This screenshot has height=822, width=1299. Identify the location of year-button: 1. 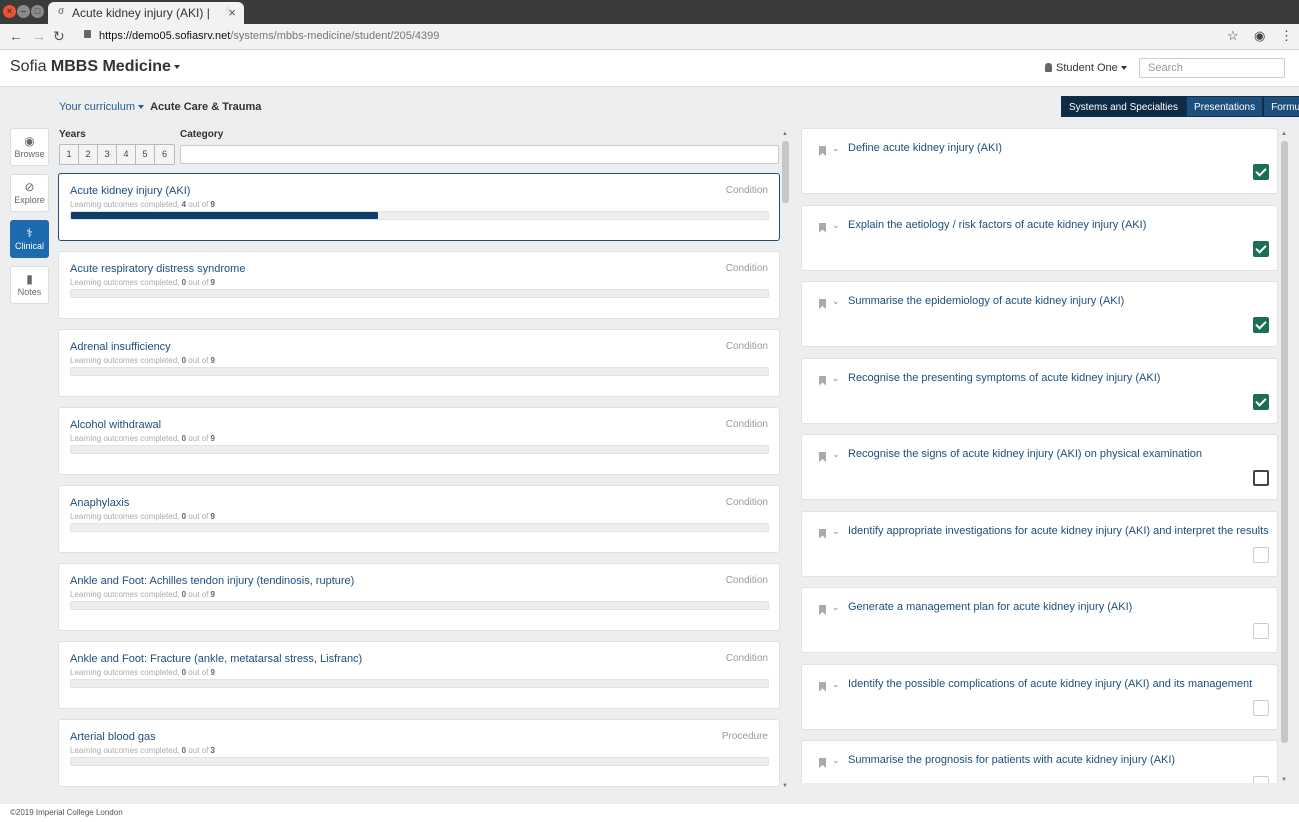
(69, 154).